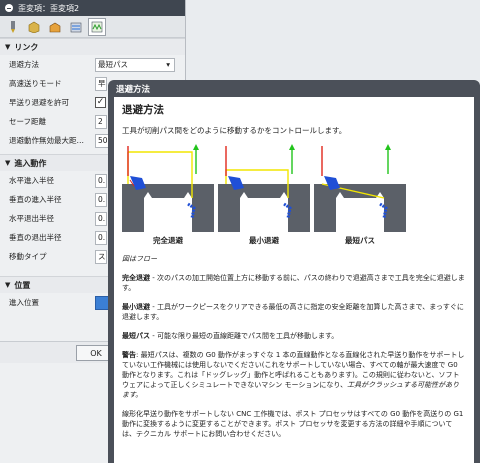 The image size is (480, 463). Describe the element at coordinates (129, 355) in the screenshot. I see `term-warning: 警告` at that location.